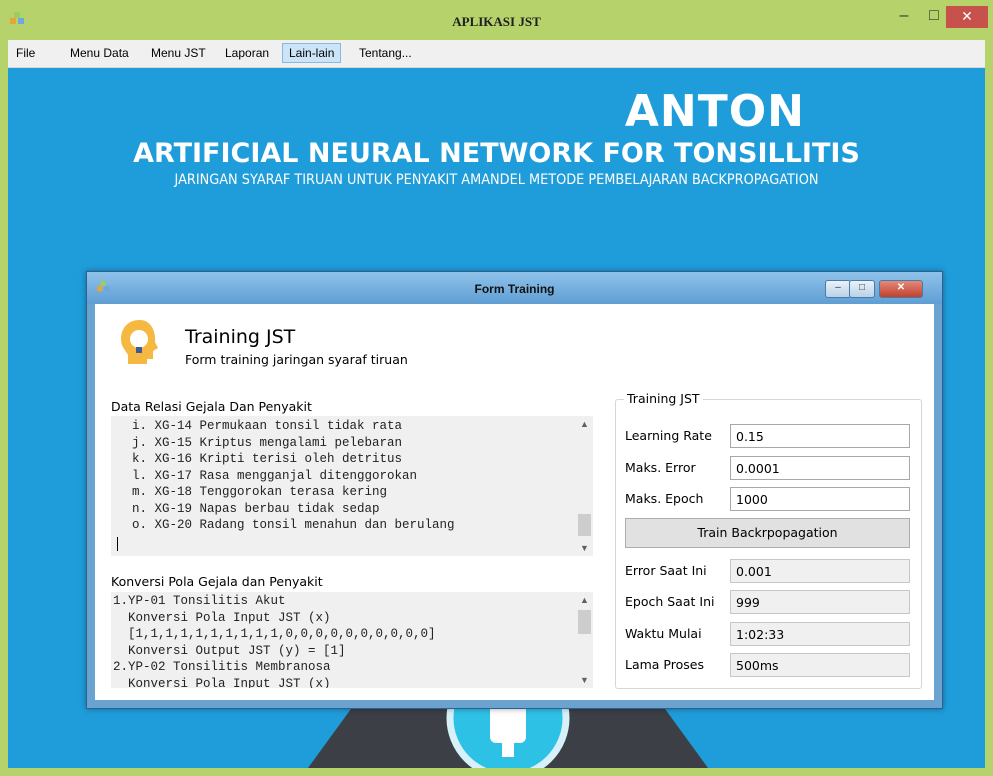  What do you see at coordinates (584, 486) in the screenshot?
I see `relasi-scrollbar: ▲ ▼` at bounding box center [584, 486].